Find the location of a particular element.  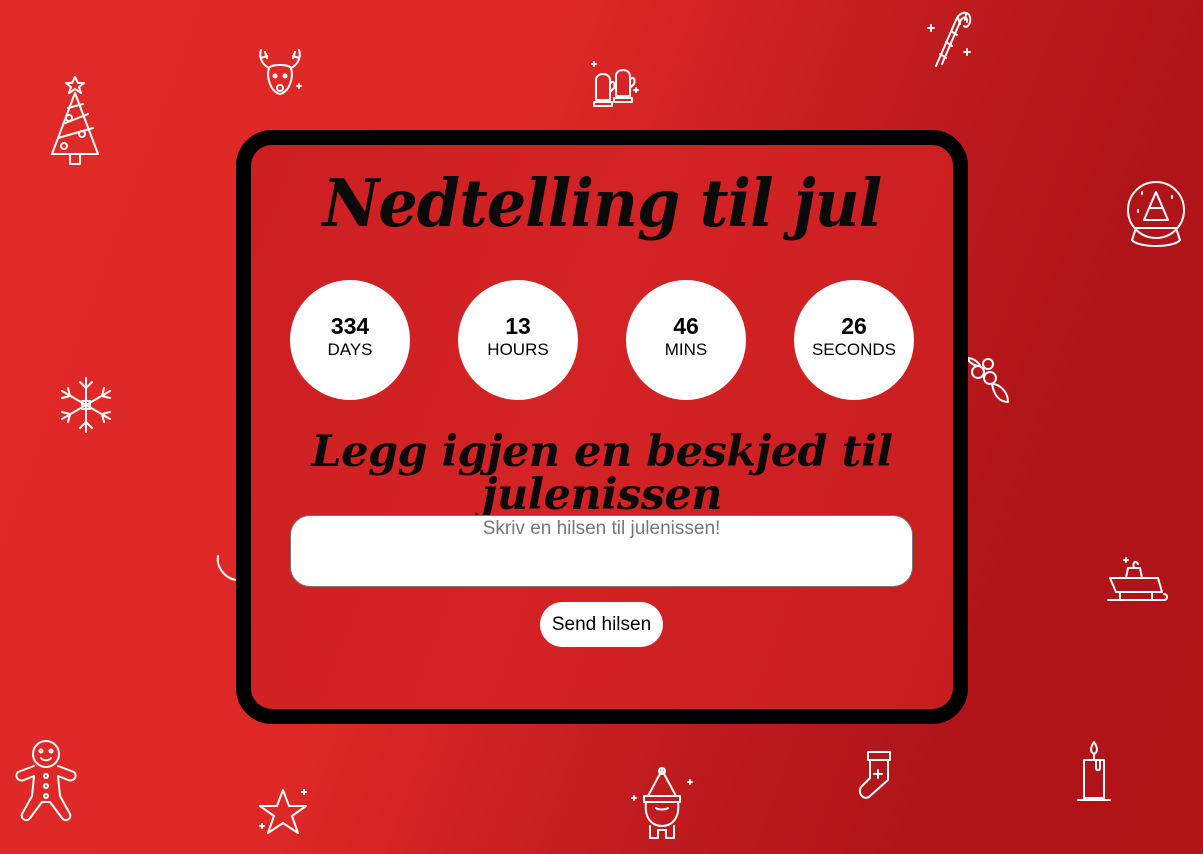

send-message-button: Send hilsen is located at coordinates (601, 624).